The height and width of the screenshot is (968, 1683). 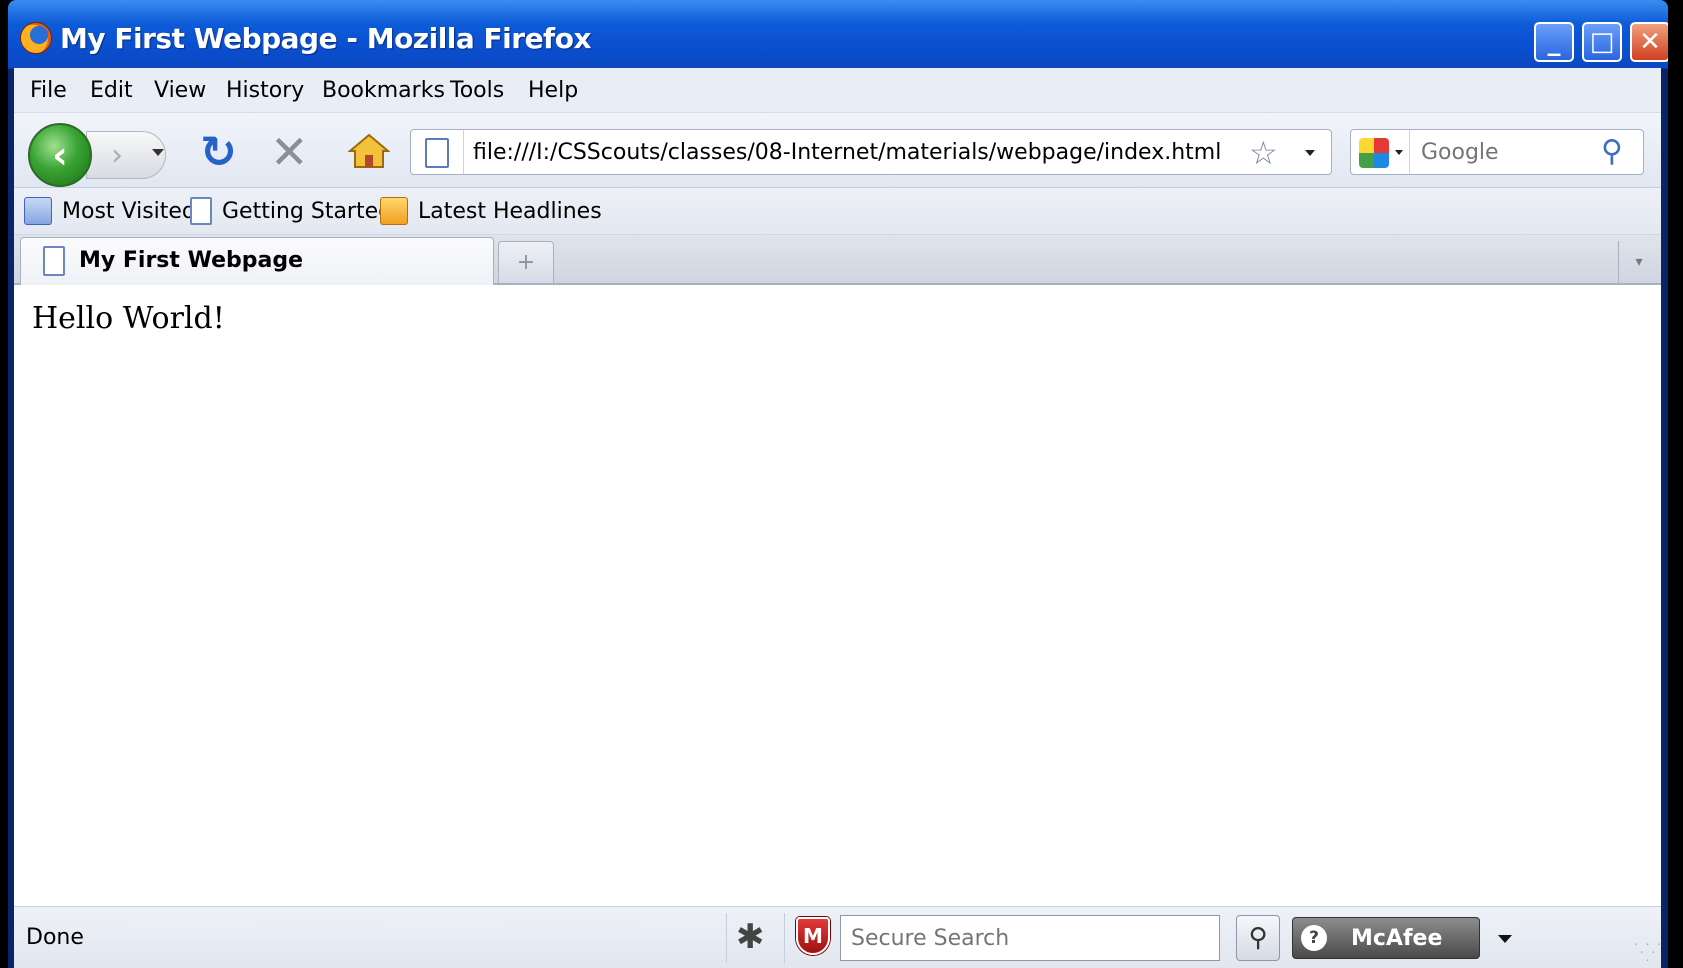 I want to click on maximize-icon: □, so click(x=1602, y=42).